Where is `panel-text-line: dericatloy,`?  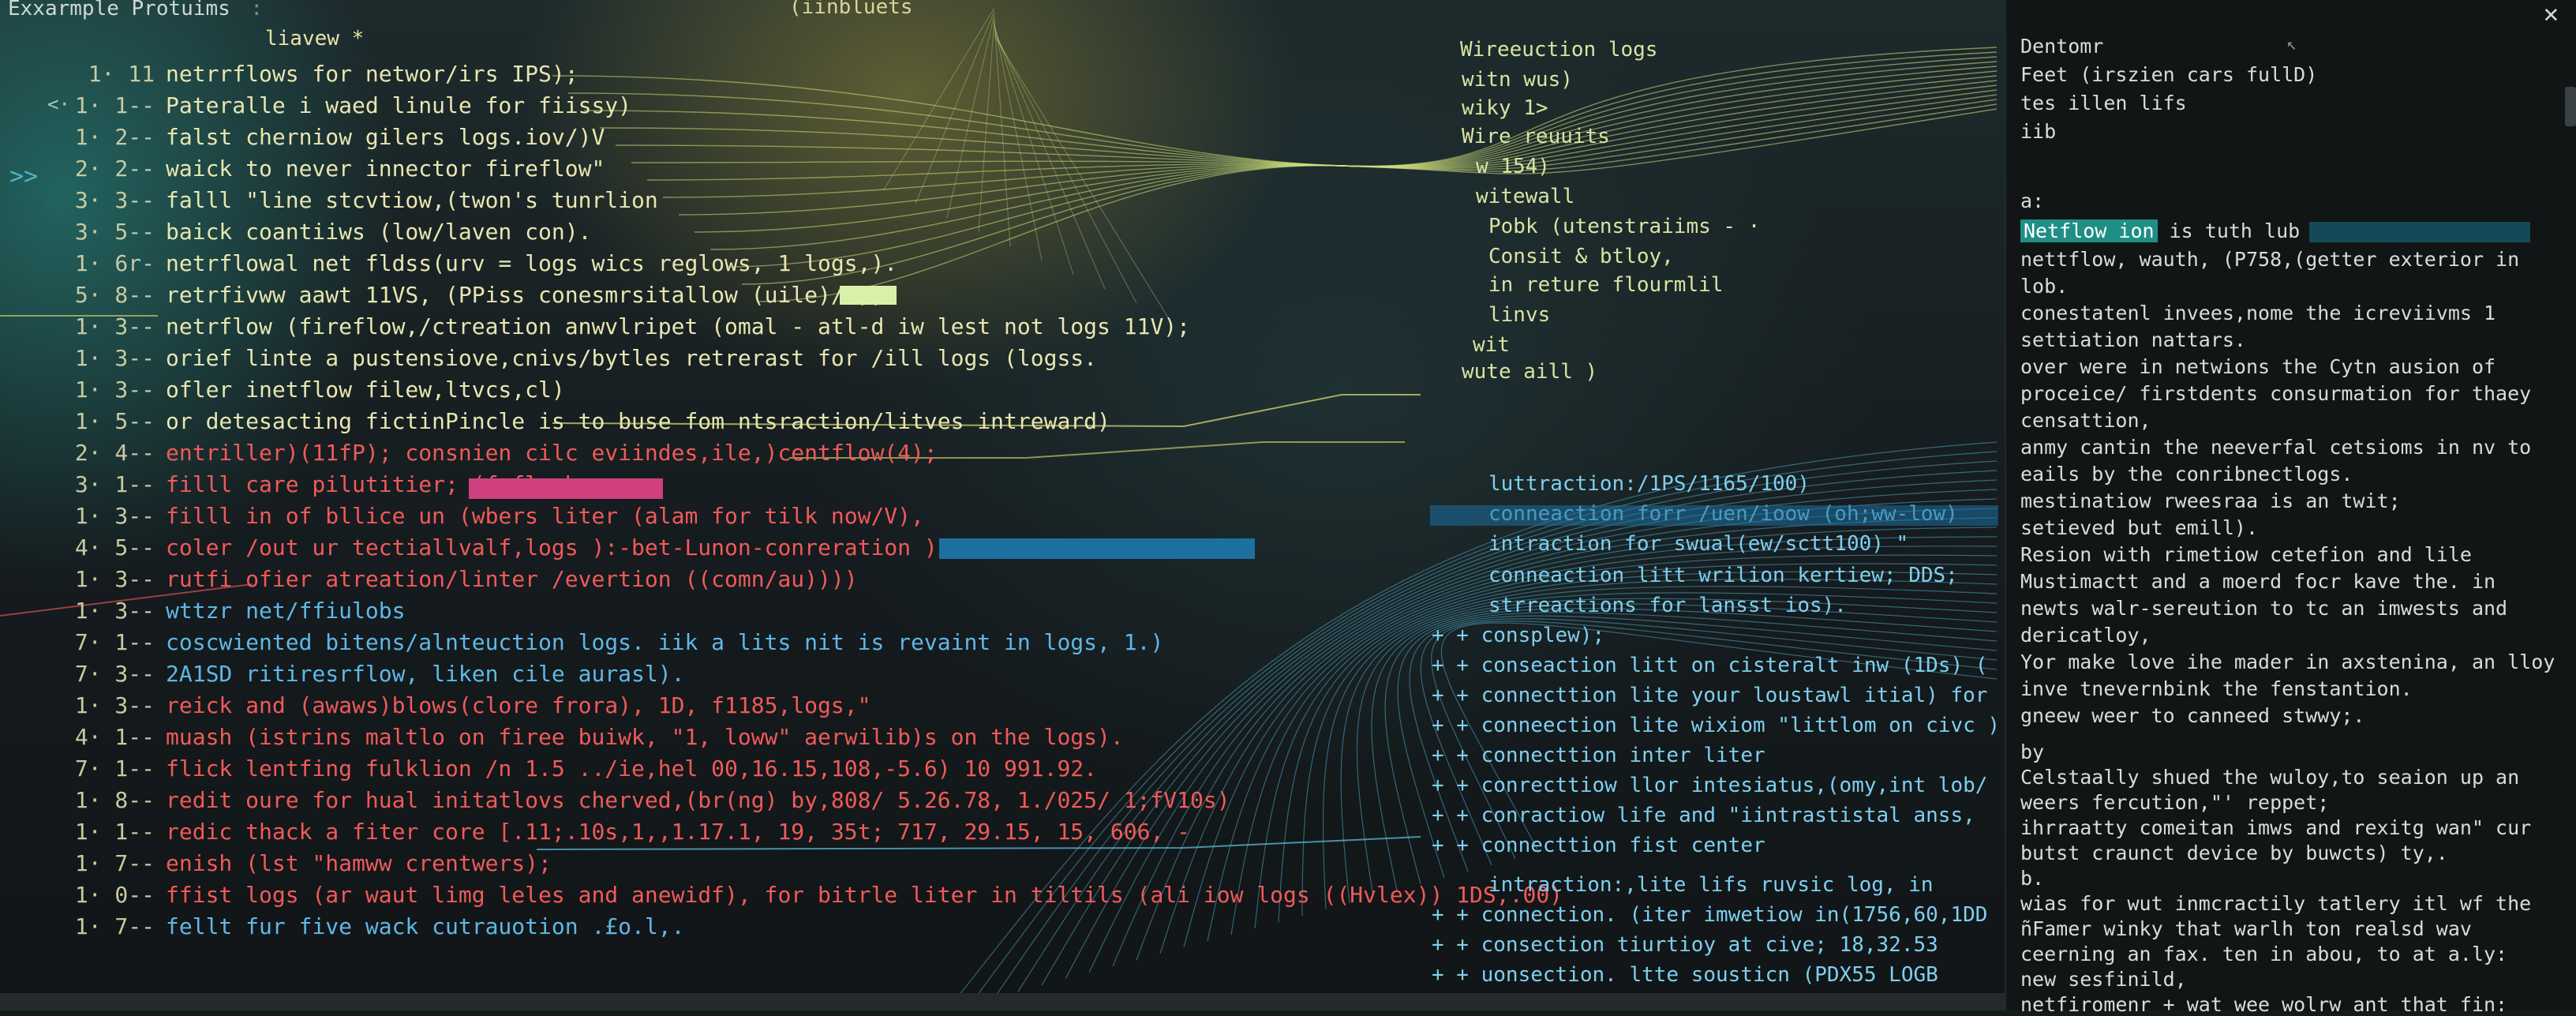 panel-text-line: dericatloy, is located at coordinates (2085, 635).